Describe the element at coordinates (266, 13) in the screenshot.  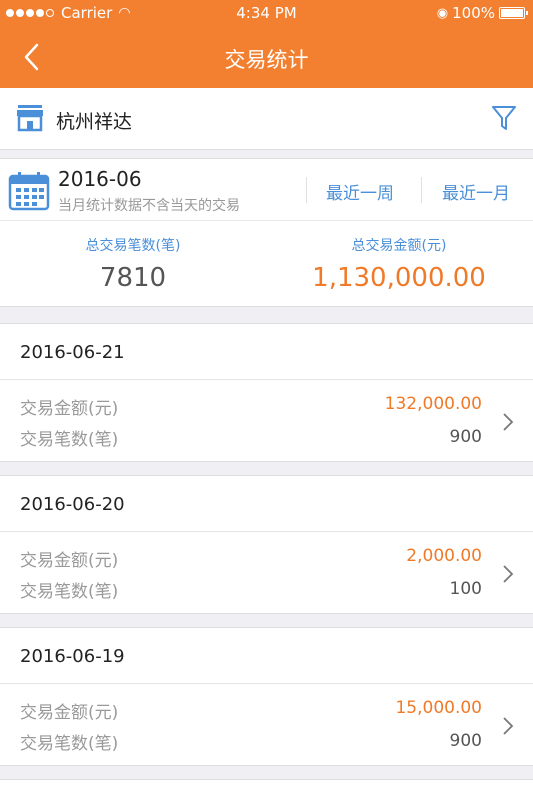
I see `status-bar: Carrier ◠ 4:34 PM ◉ 100%` at that location.